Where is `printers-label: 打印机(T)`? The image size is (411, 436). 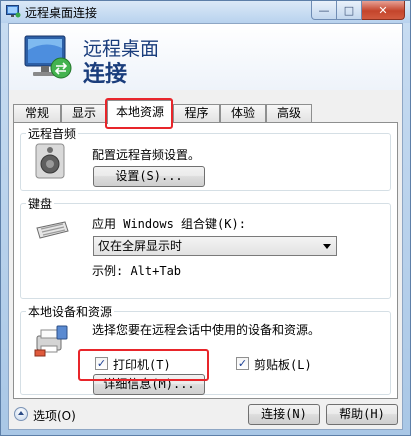
printers-label: 打印机(T) is located at coordinates (142, 364).